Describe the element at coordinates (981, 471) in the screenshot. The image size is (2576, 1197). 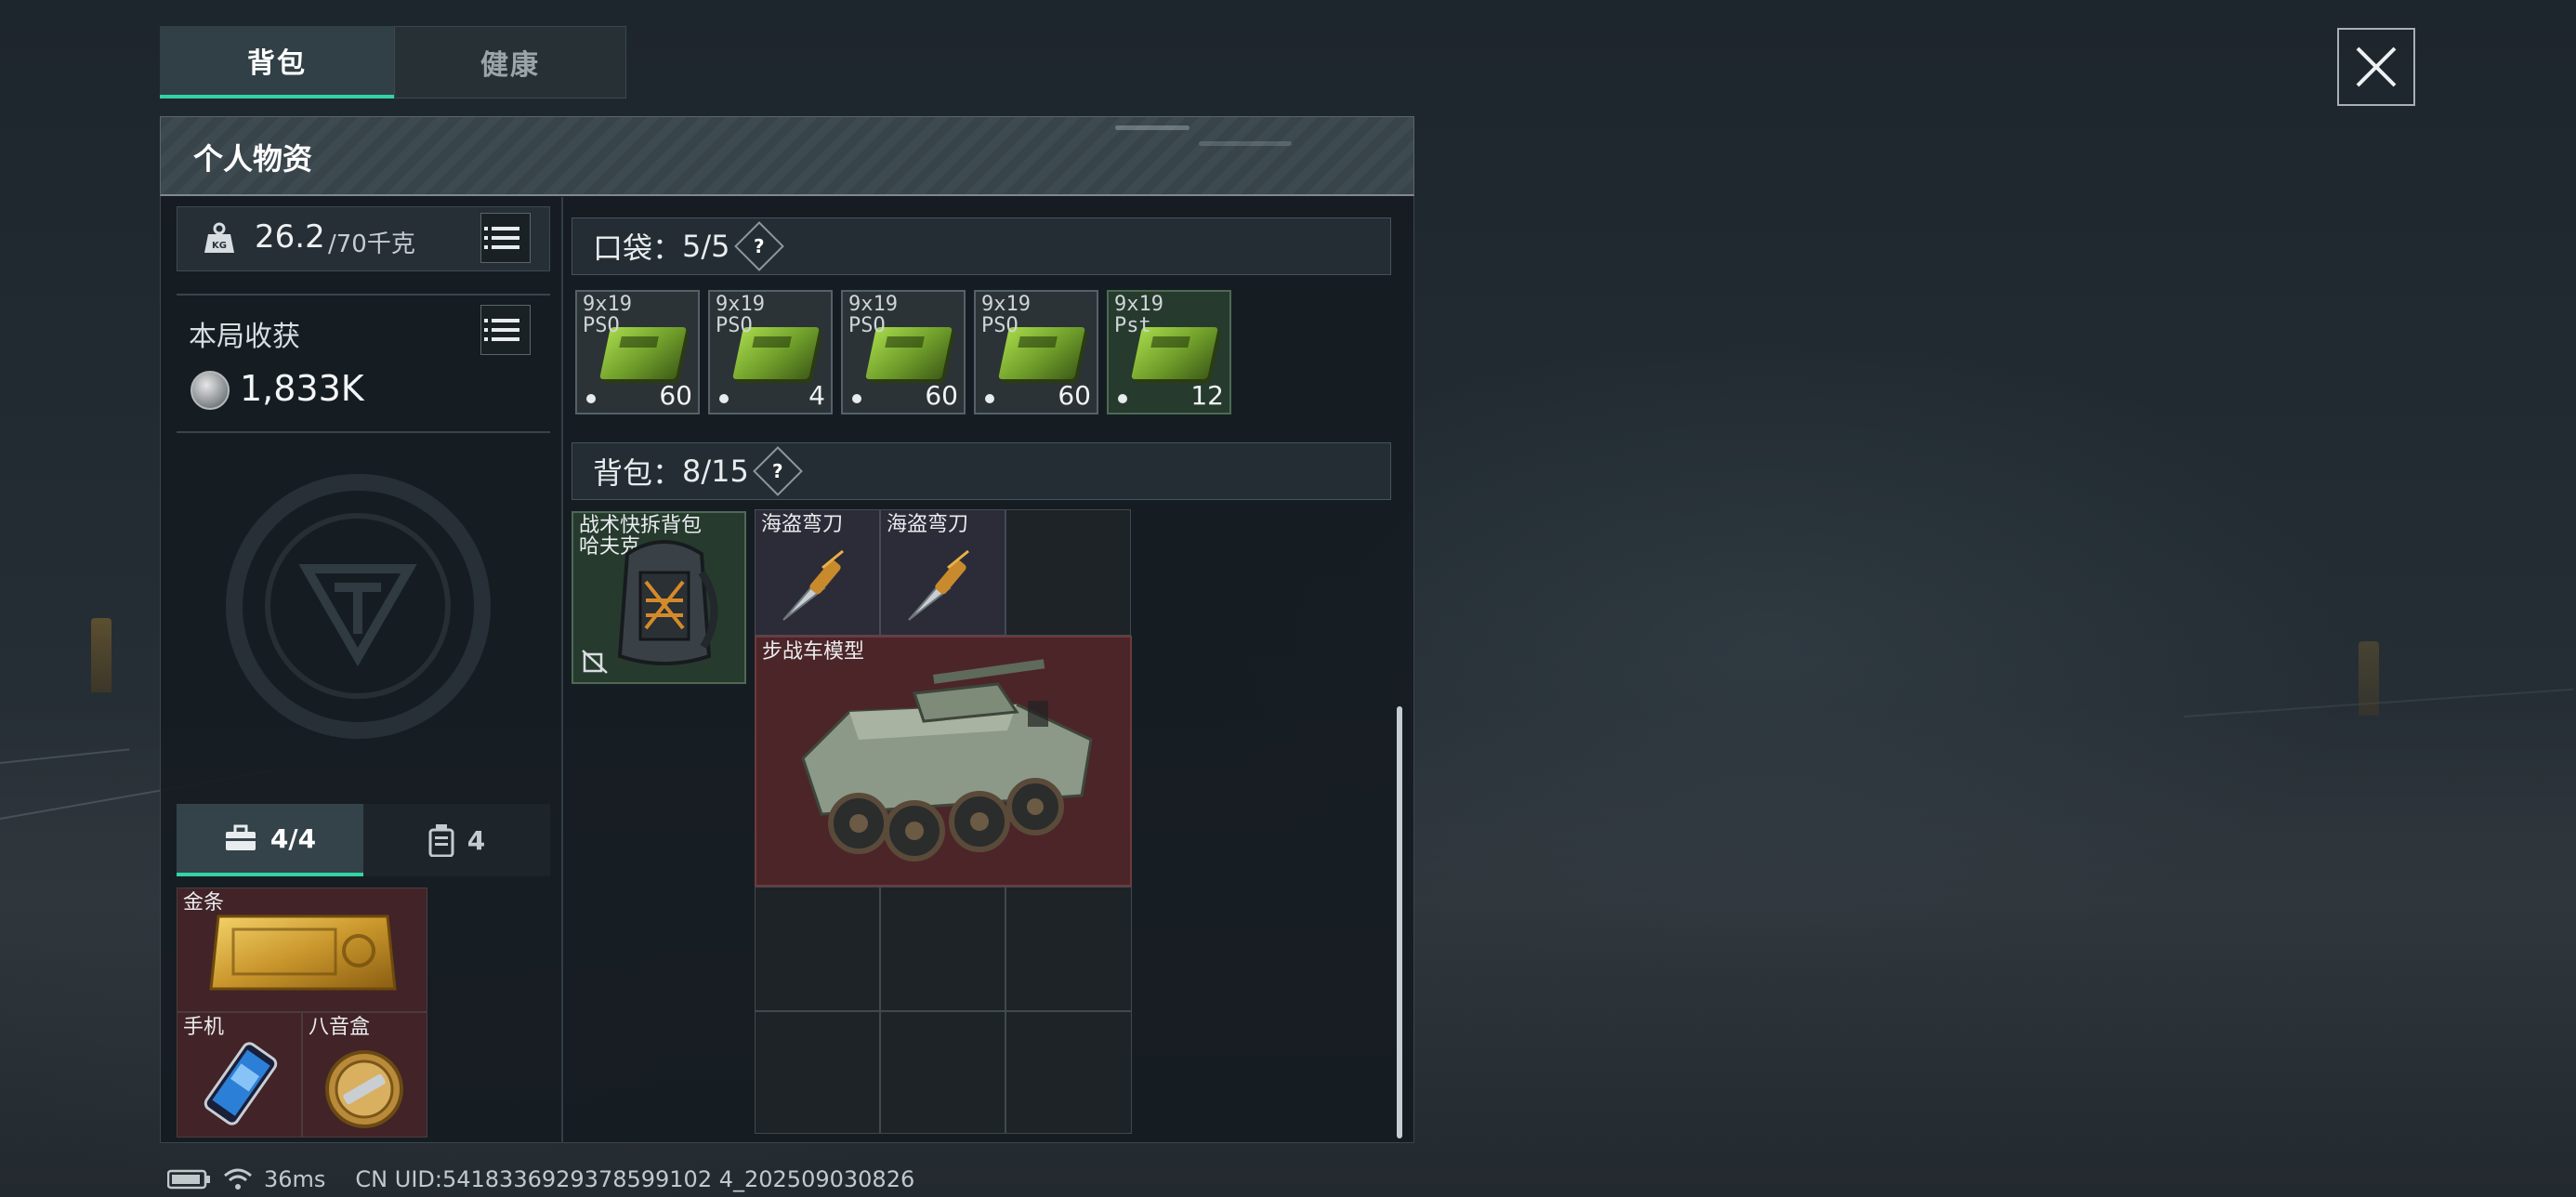
I see `backpack-header: 背包 ： 8/15 ?` at that location.